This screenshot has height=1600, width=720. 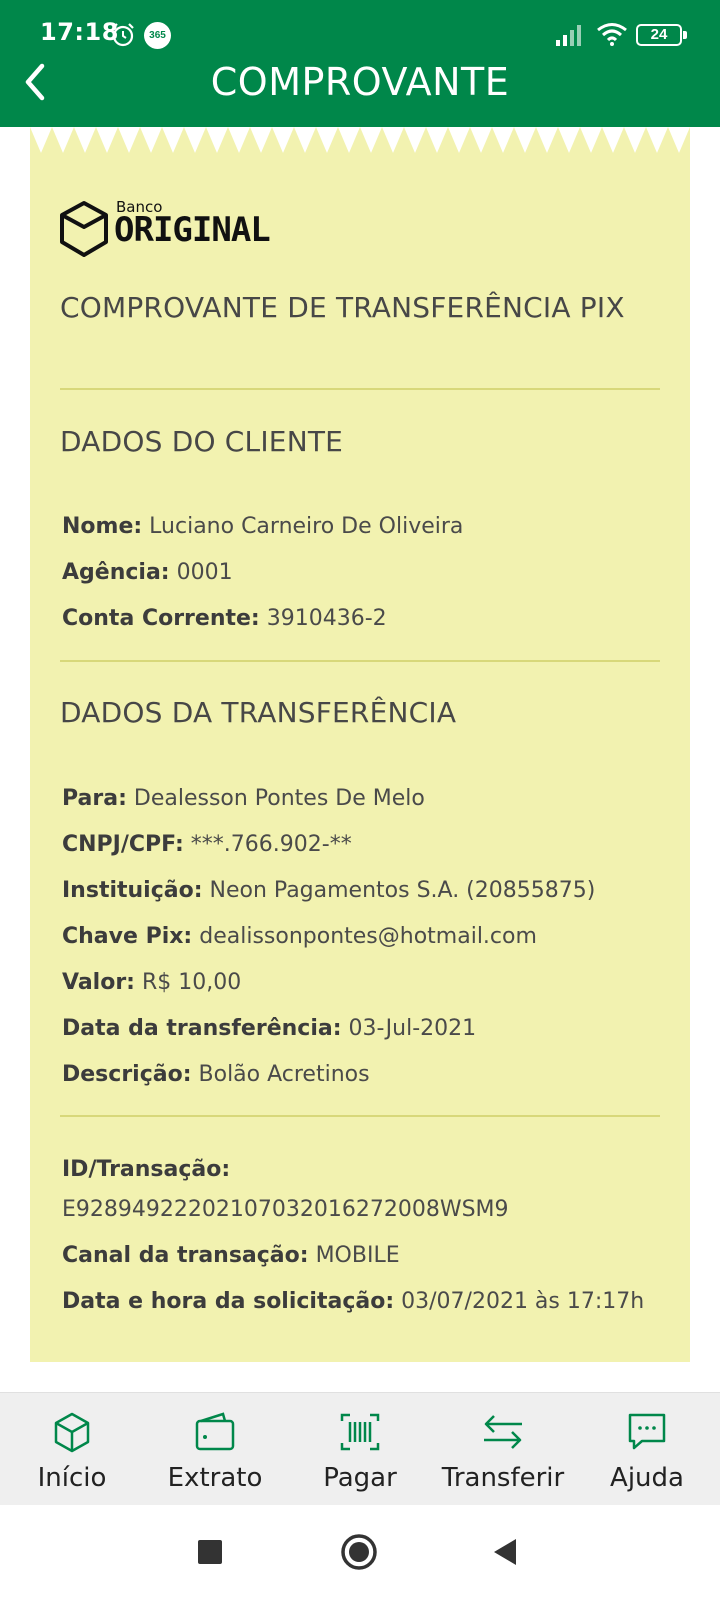 What do you see at coordinates (263, 526) in the screenshot?
I see `client-name-row: Nome: Luciano Carneiro De Oliveira` at bounding box center [263, 526].